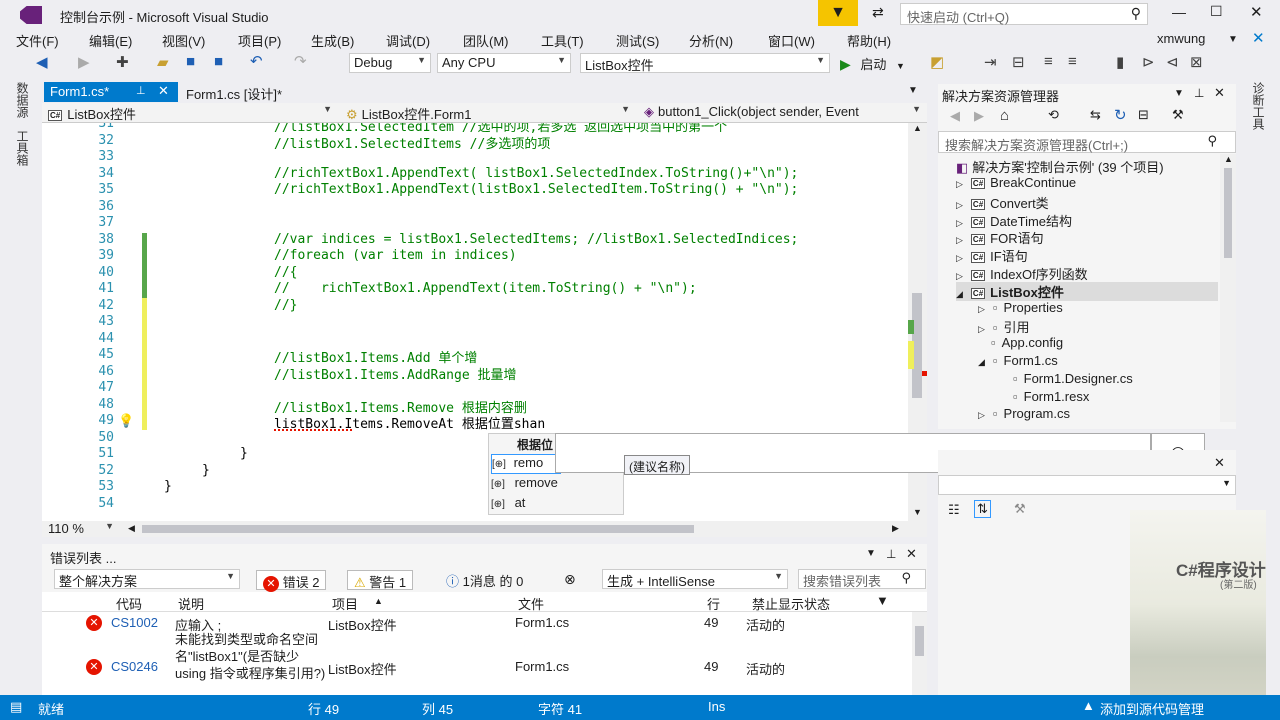 The image size is (1280, 720). What do you see at coordinates (1136, 13) in the screenshot?
I see `search-icon: ⚲` at bounding box center [1136, 13].